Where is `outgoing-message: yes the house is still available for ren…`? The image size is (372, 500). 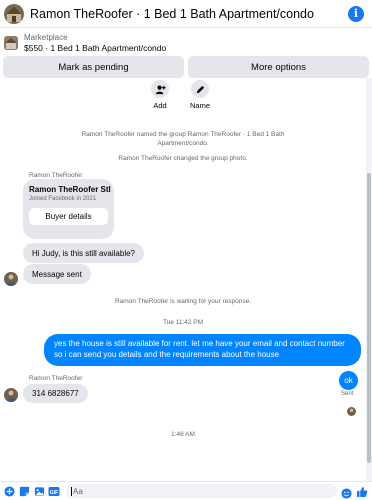 outgoing-message: yes the house is still available for ren… is located at coordinates (202, 350).